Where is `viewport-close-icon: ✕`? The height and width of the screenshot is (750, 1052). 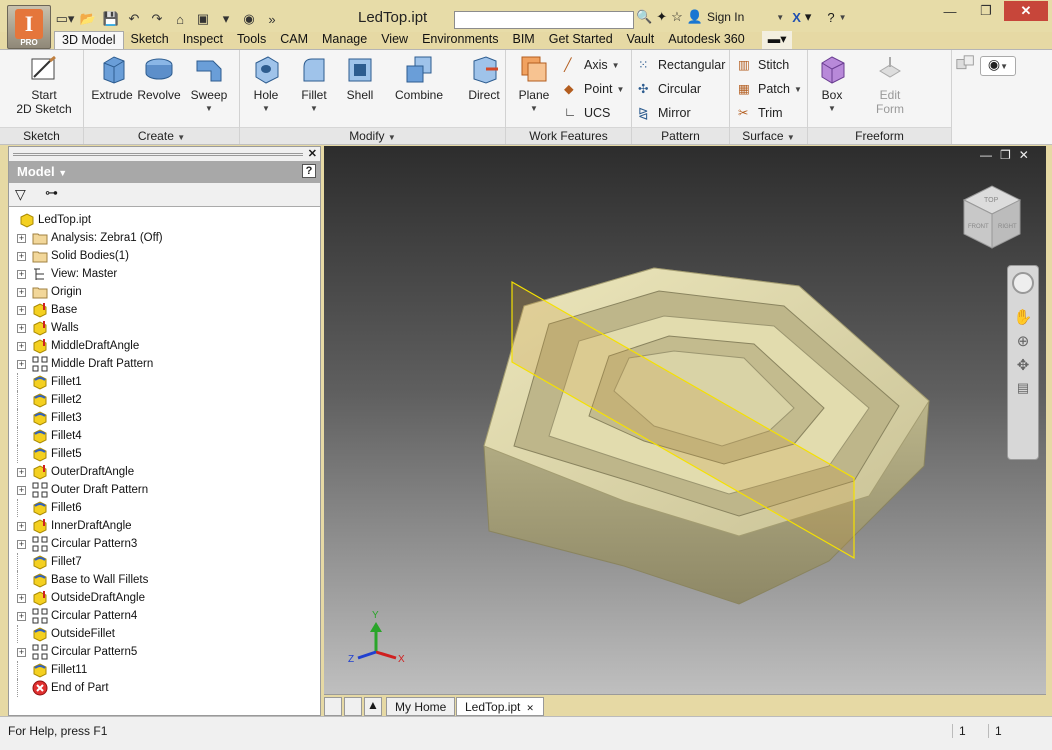 viewport-close-icon: ✕ is located at coordinates (1024, 155).